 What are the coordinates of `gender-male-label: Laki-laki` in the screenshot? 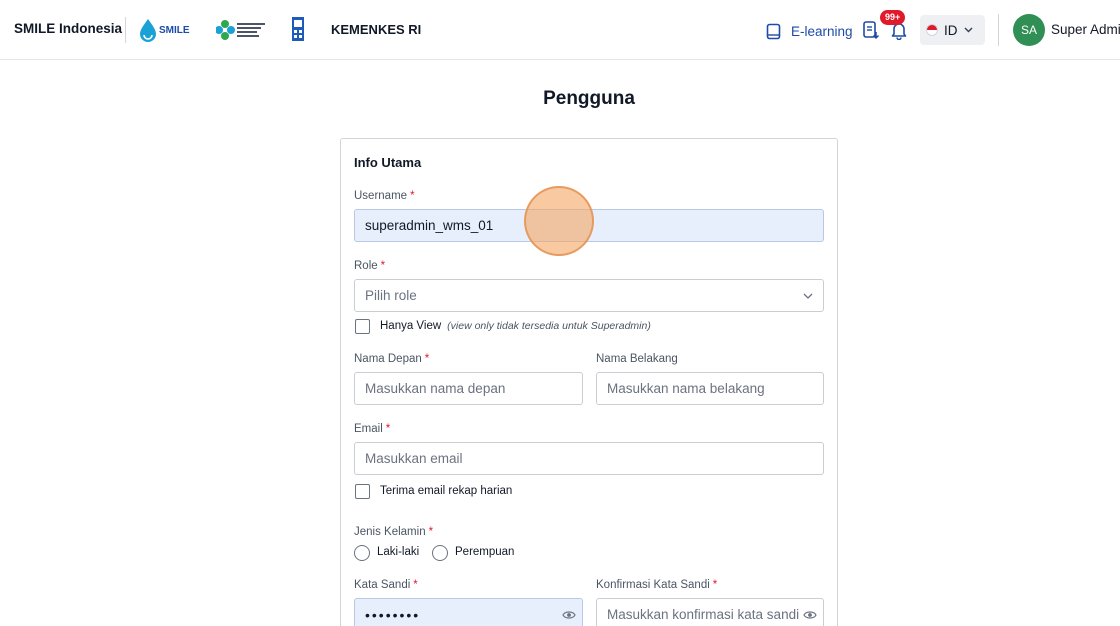 It's located at (398, 552).